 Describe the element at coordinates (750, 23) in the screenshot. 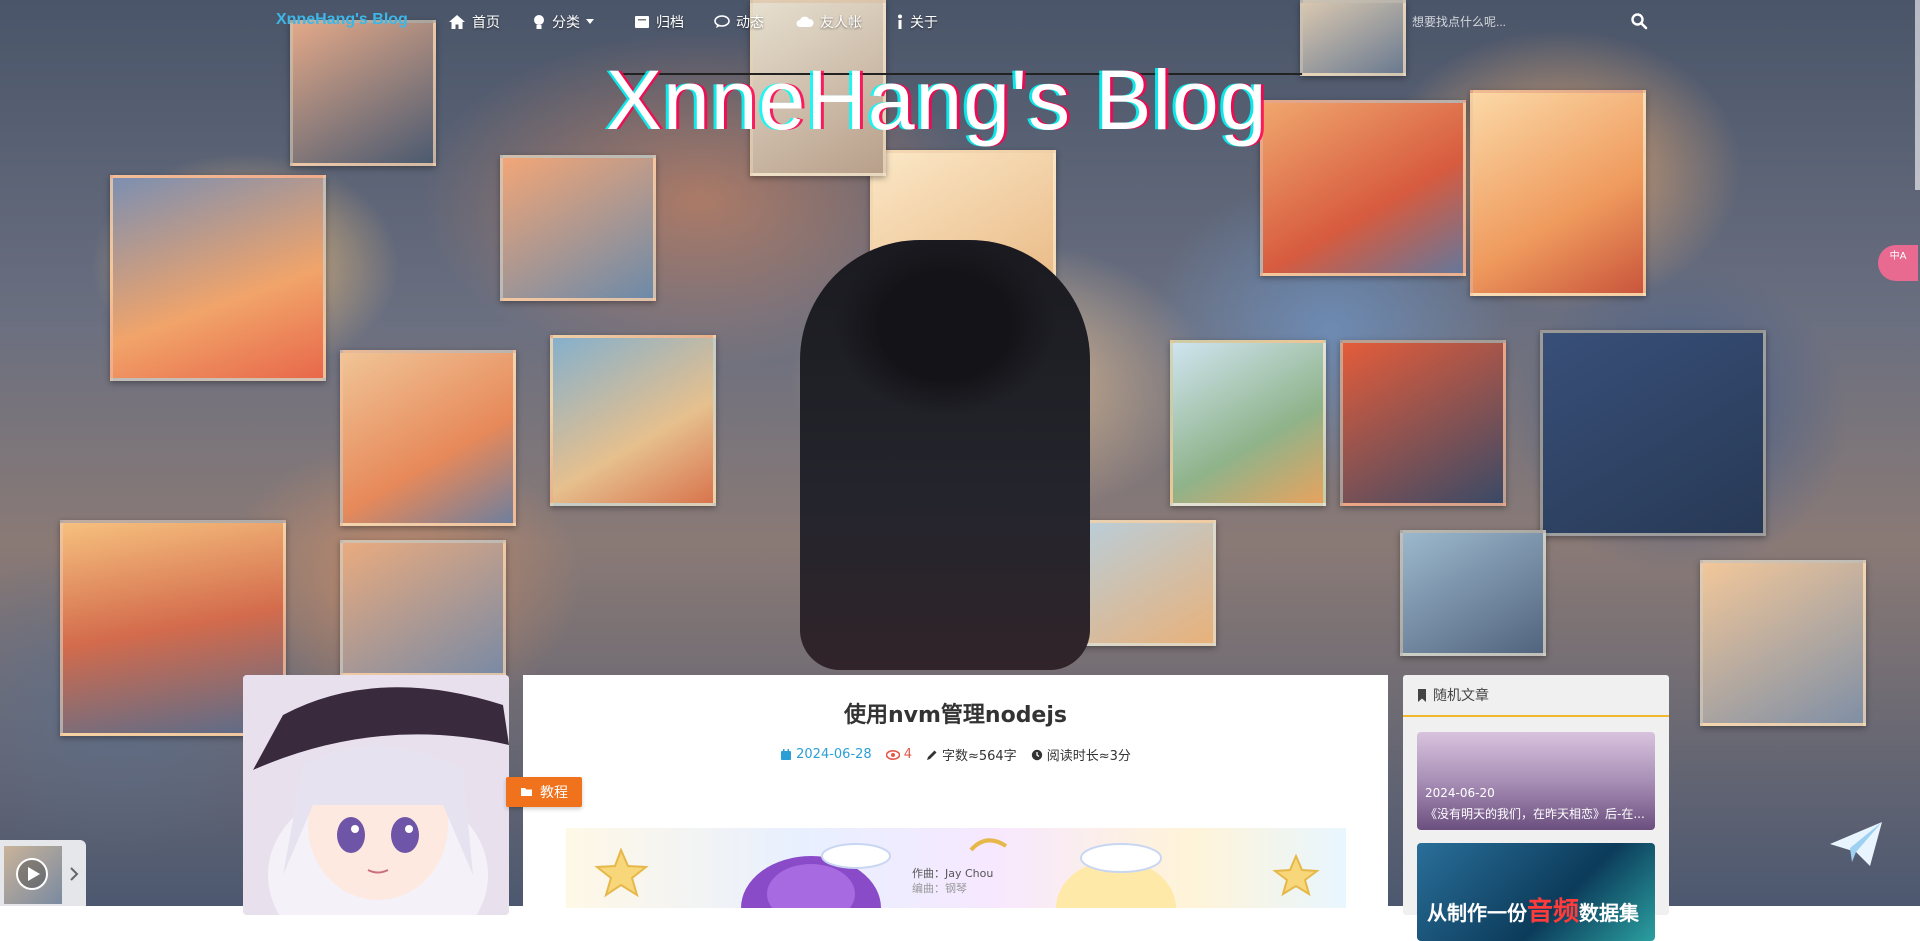

I see `nav-item-label: 动态` at that location.